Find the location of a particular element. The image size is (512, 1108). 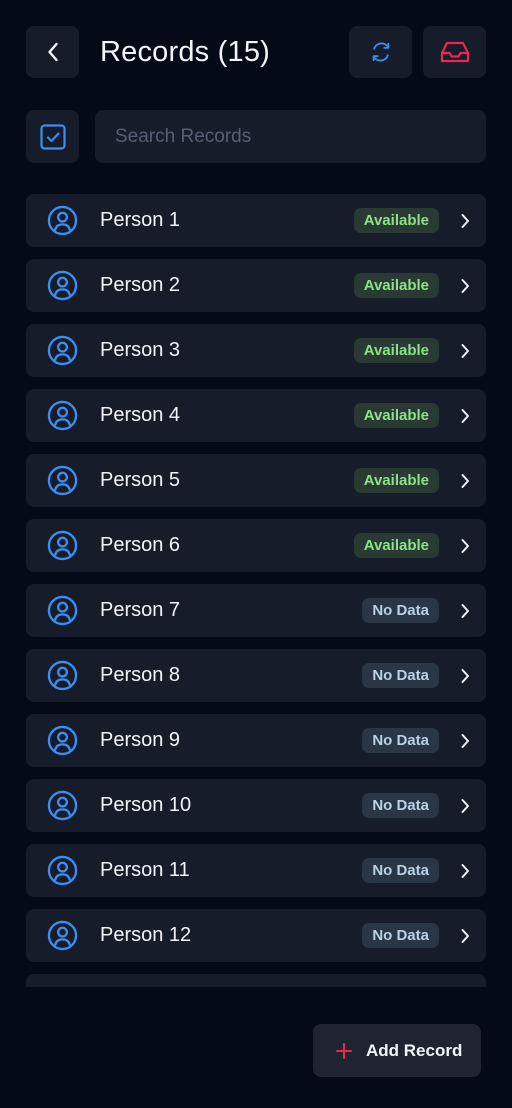

refresh-button is located at coordinates (380, 52).